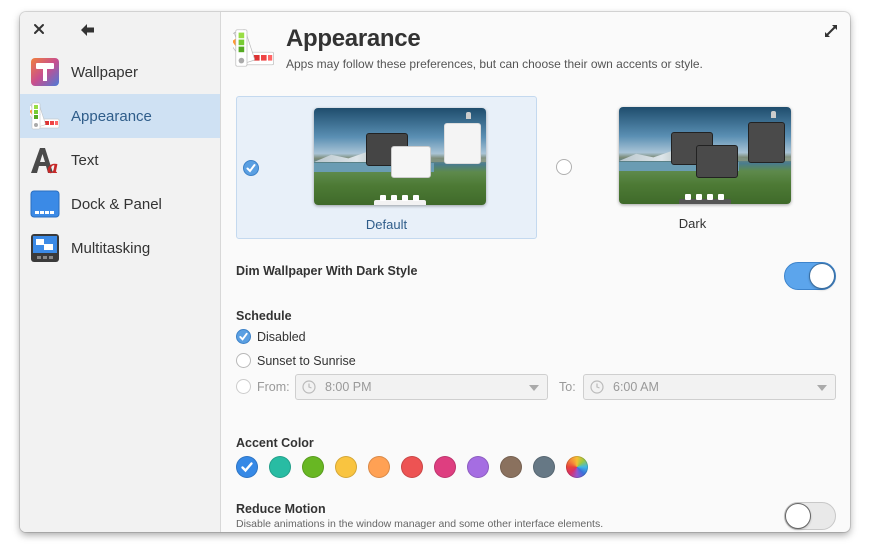 The width and height of the screenshot is (870, 560). What do you see at coordinates (412, 467) in the screenshot?
I see `accent-swatch-red` at bounding box center [412, 467].